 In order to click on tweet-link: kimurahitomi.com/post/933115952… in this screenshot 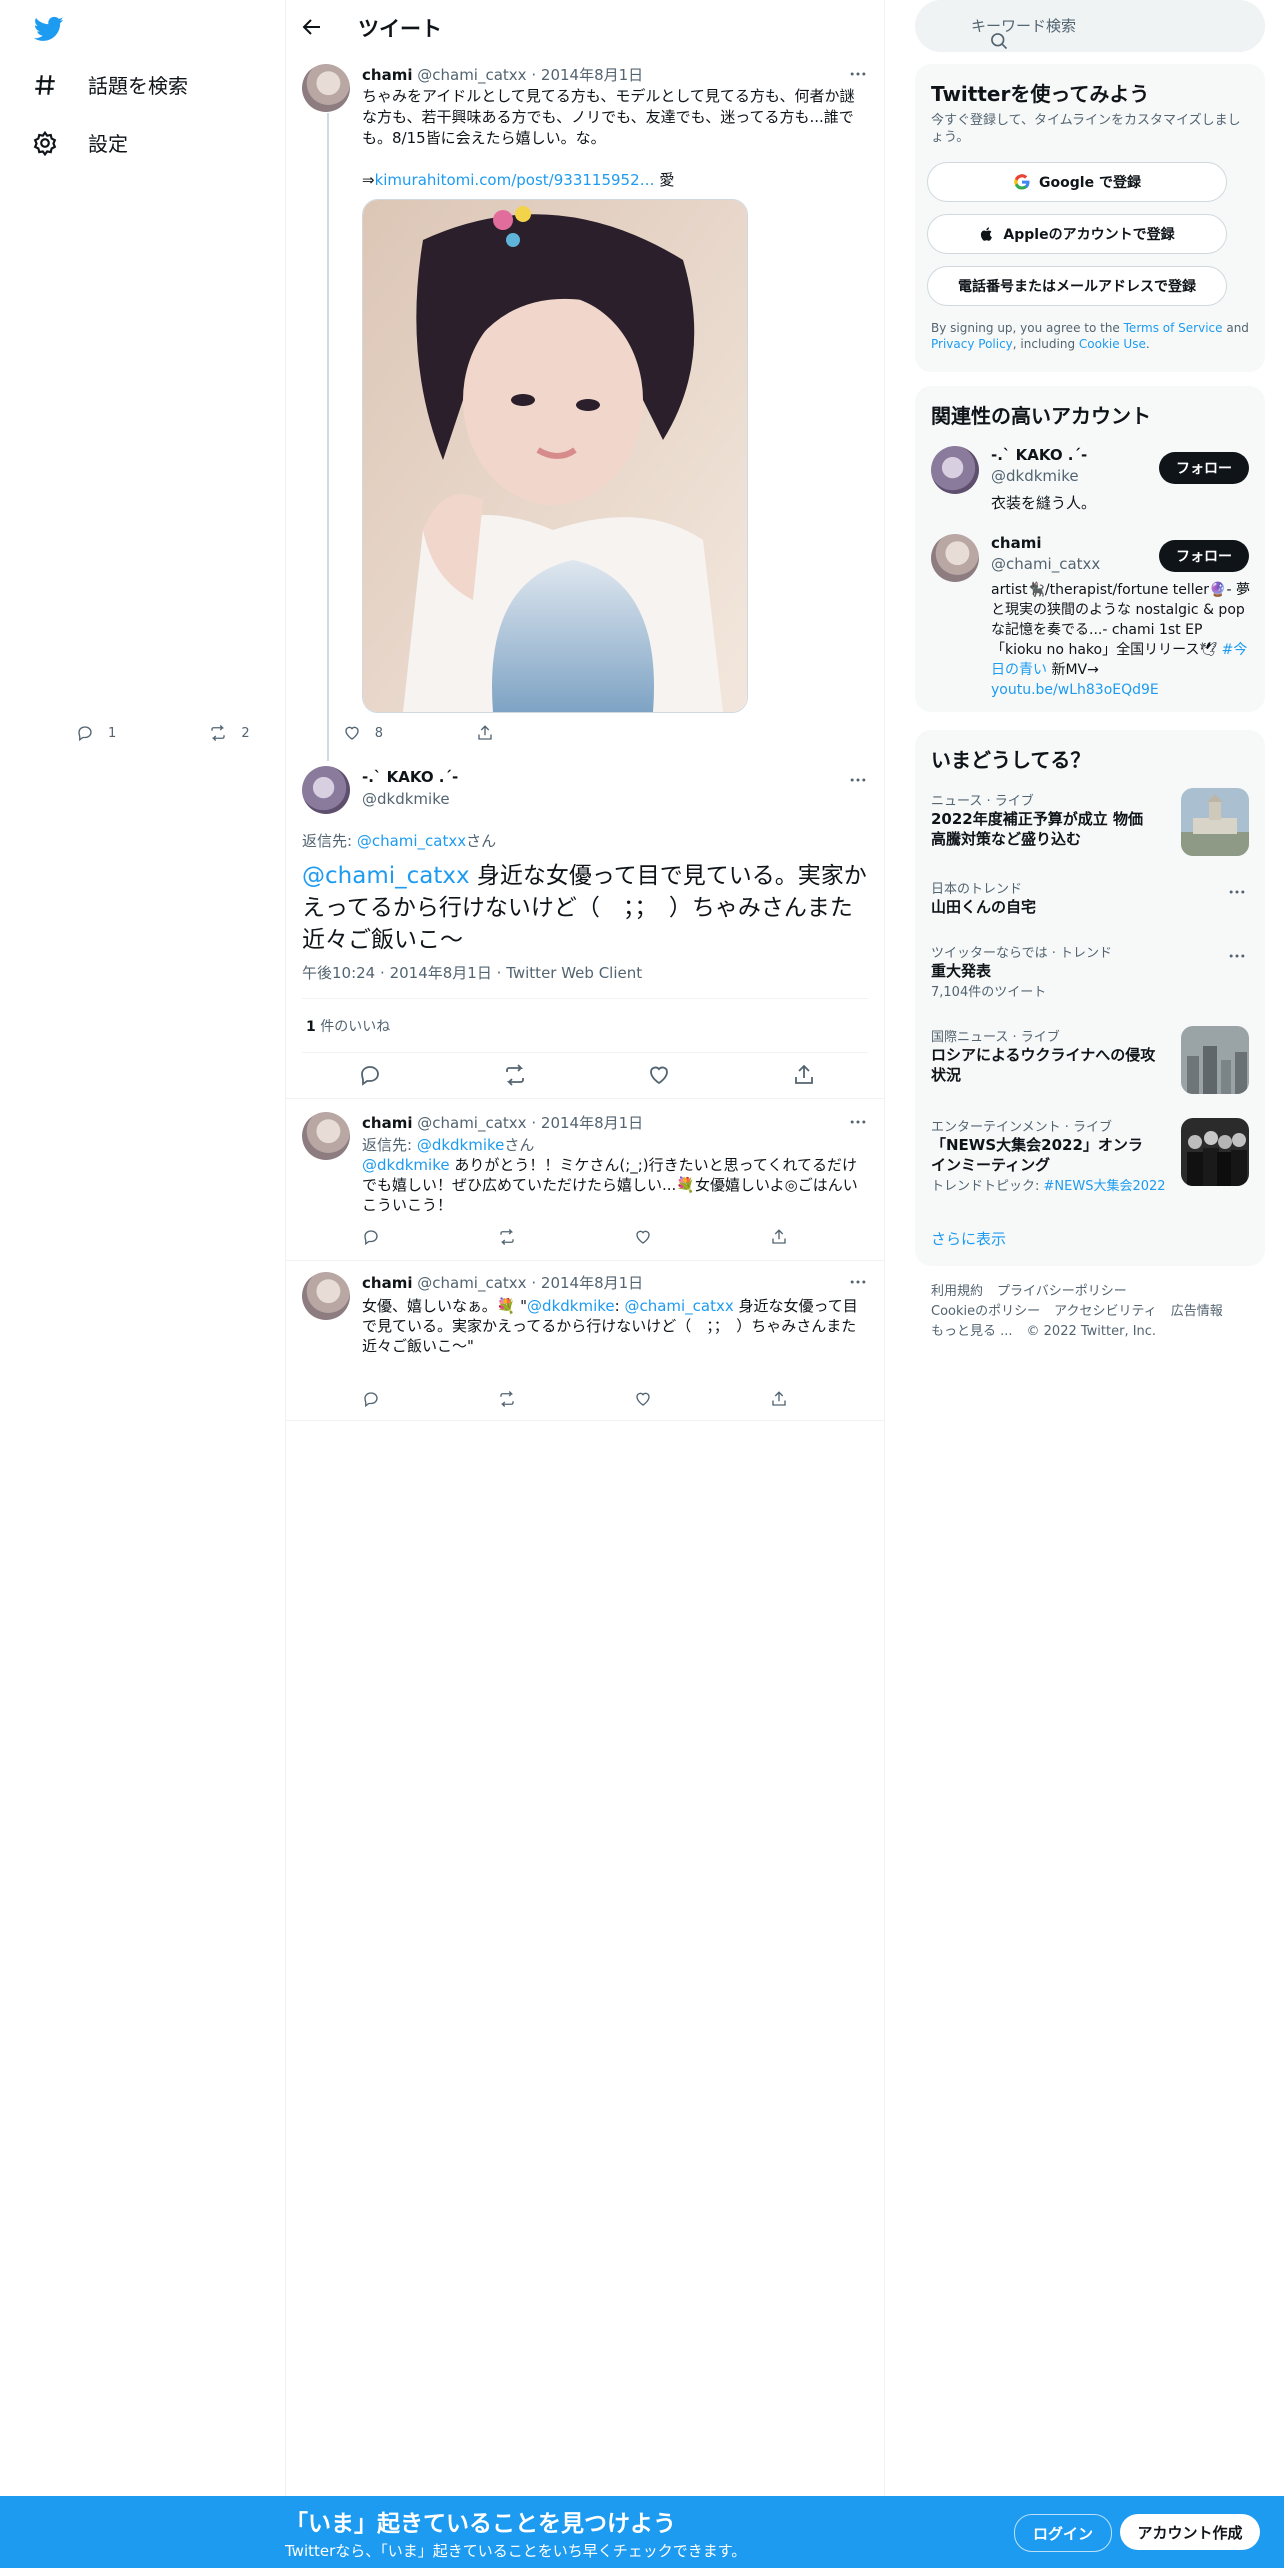, I will do `click(515, 180)`.